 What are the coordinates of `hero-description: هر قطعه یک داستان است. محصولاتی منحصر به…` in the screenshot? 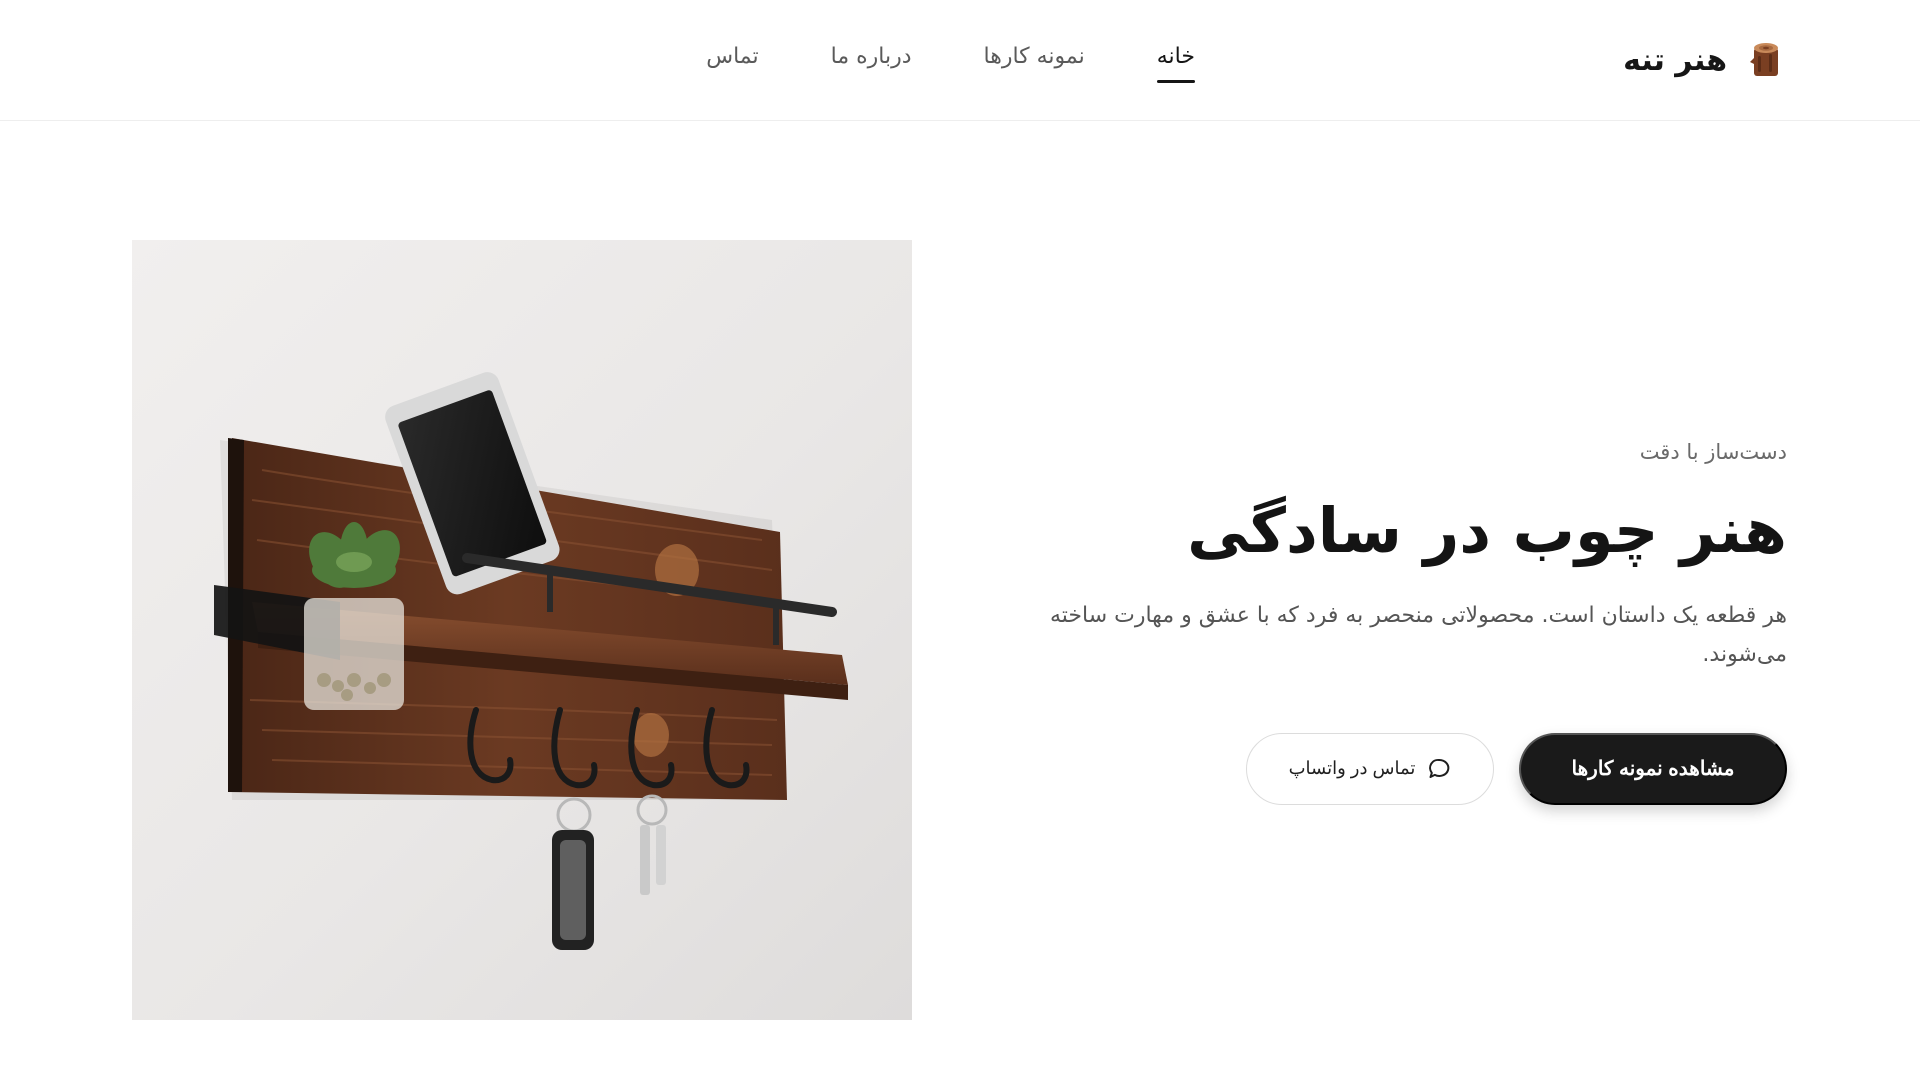 It's located at (1418, 635).